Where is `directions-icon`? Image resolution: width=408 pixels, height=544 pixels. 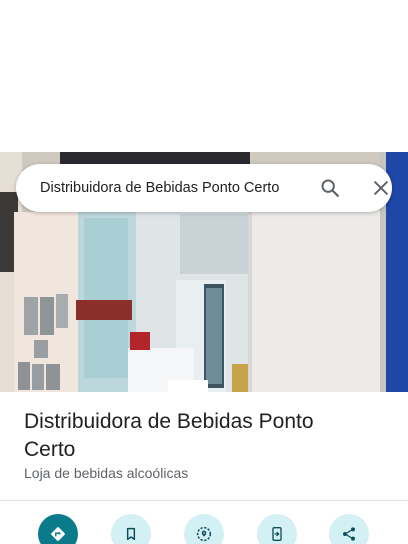
directions-icon is located at coordinates (58, 534).